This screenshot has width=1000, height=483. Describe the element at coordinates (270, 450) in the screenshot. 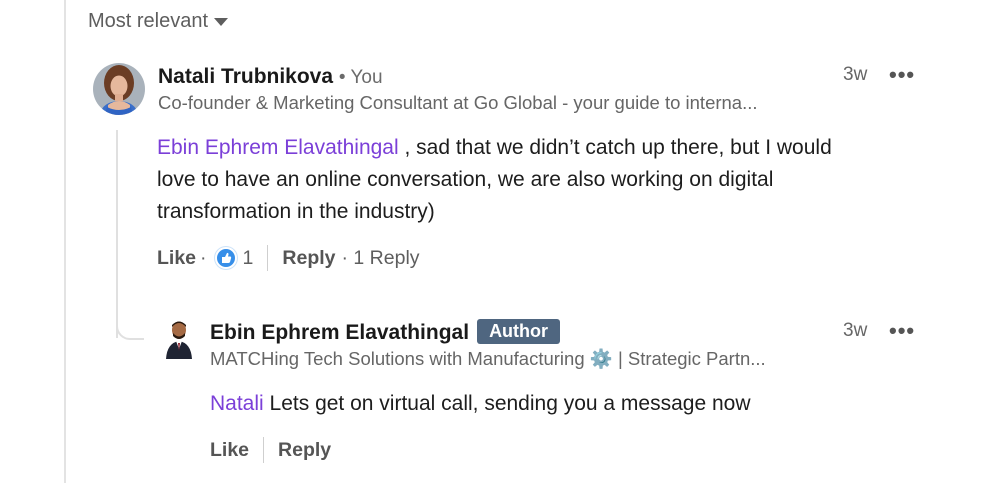

I see `reply-actions: Like Reply` at that location.